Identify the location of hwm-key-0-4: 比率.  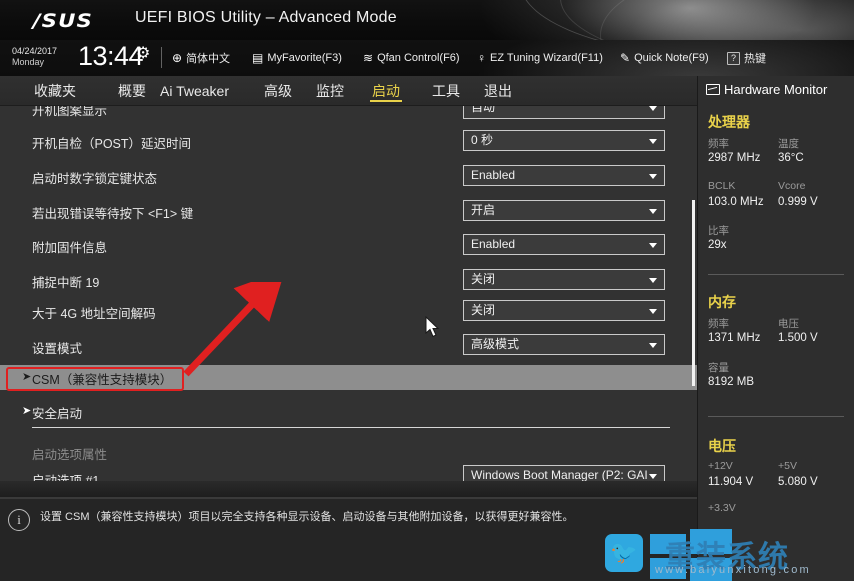
(718, 231).